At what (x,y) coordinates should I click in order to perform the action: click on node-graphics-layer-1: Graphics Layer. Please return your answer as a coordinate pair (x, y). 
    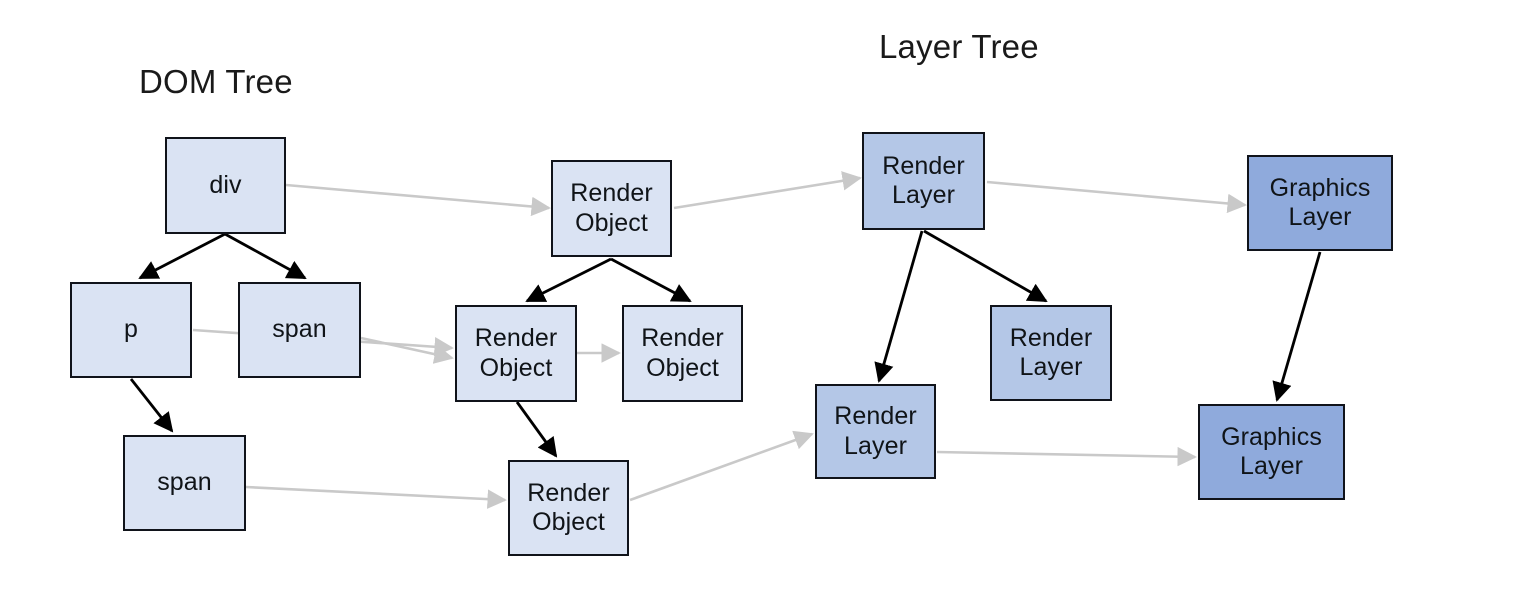
    Looking at the image, I should click on (1320, 203).